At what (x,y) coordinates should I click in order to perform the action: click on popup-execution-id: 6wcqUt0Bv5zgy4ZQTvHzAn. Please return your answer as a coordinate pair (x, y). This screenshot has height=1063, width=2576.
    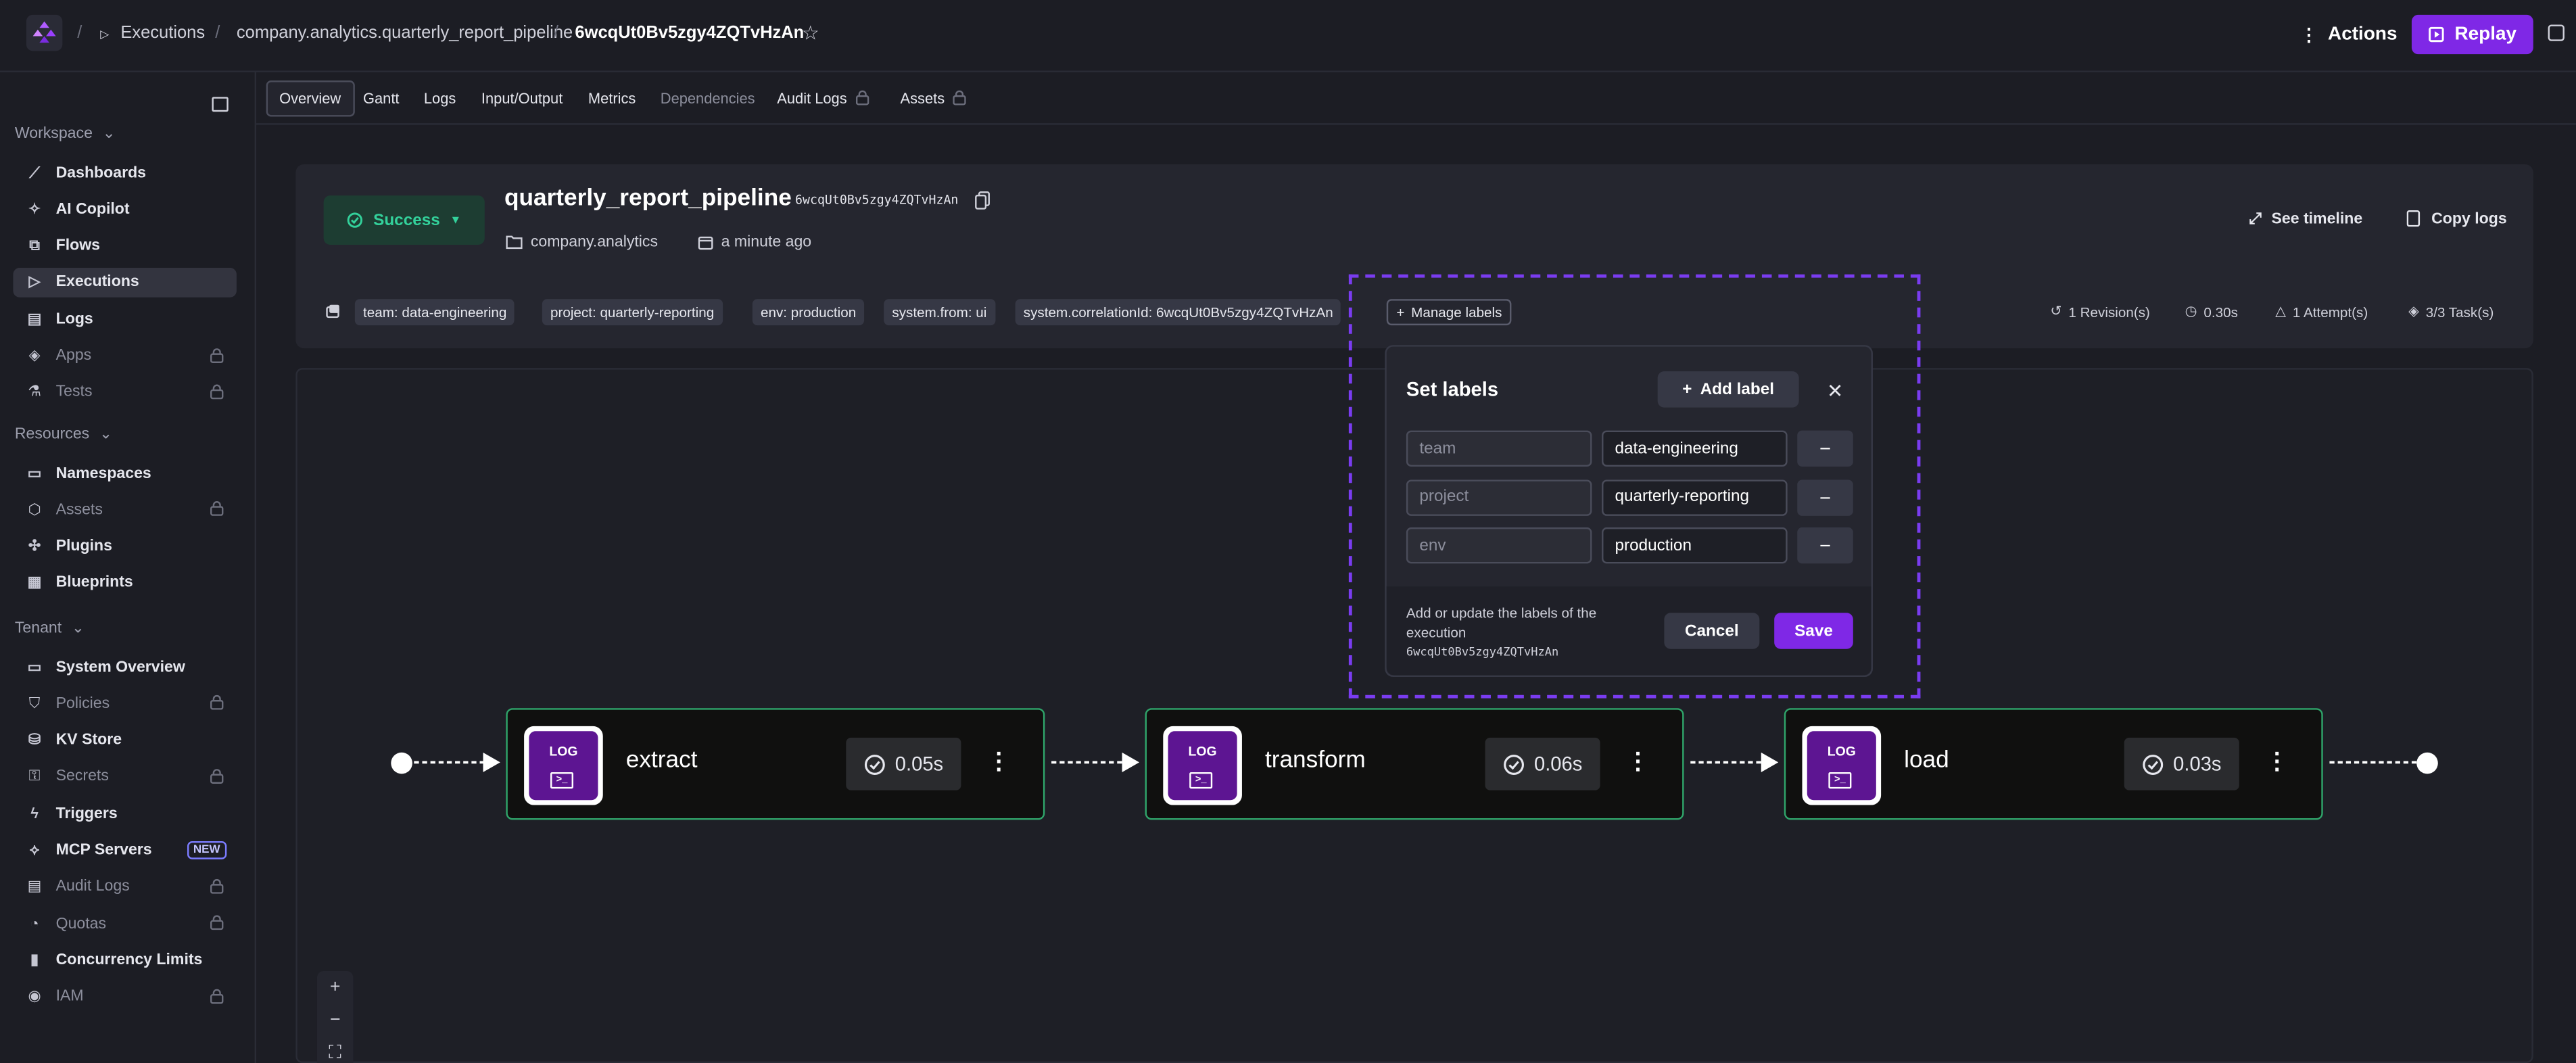
    Looking at the image, I should click on (1482, 652).